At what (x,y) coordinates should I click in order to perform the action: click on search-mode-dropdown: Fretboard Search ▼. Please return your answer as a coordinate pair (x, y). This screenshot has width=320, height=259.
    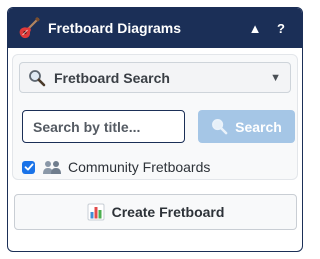
    Looking at the image, I should click on (155, 77).